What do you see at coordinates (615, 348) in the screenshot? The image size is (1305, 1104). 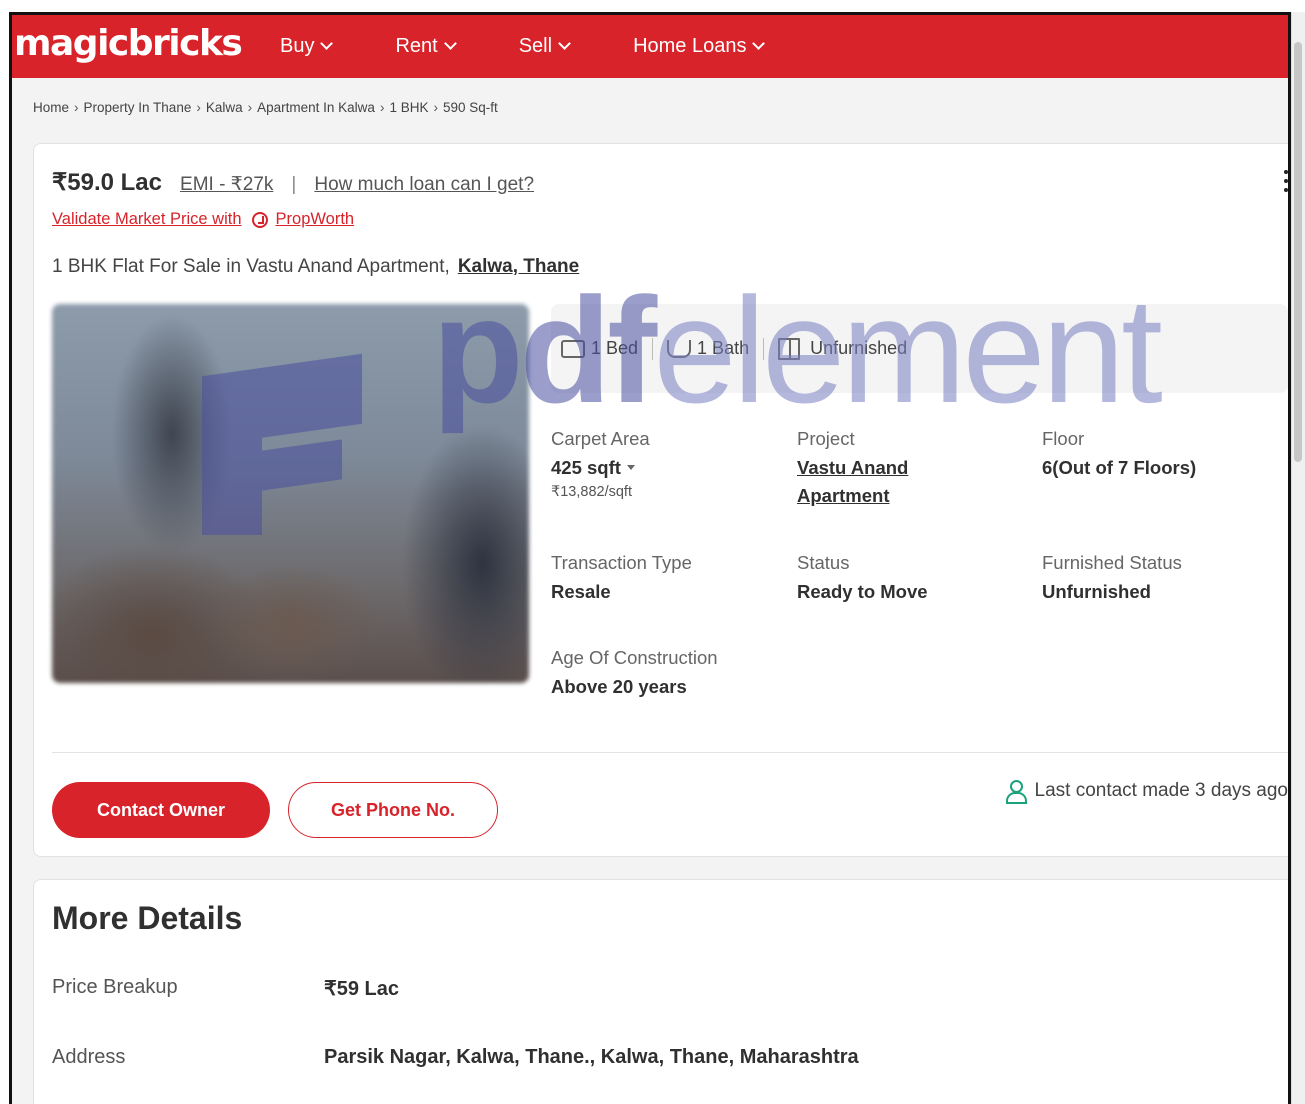 I see `bed-count: 1 Bed` at bounding box center [615, 348].